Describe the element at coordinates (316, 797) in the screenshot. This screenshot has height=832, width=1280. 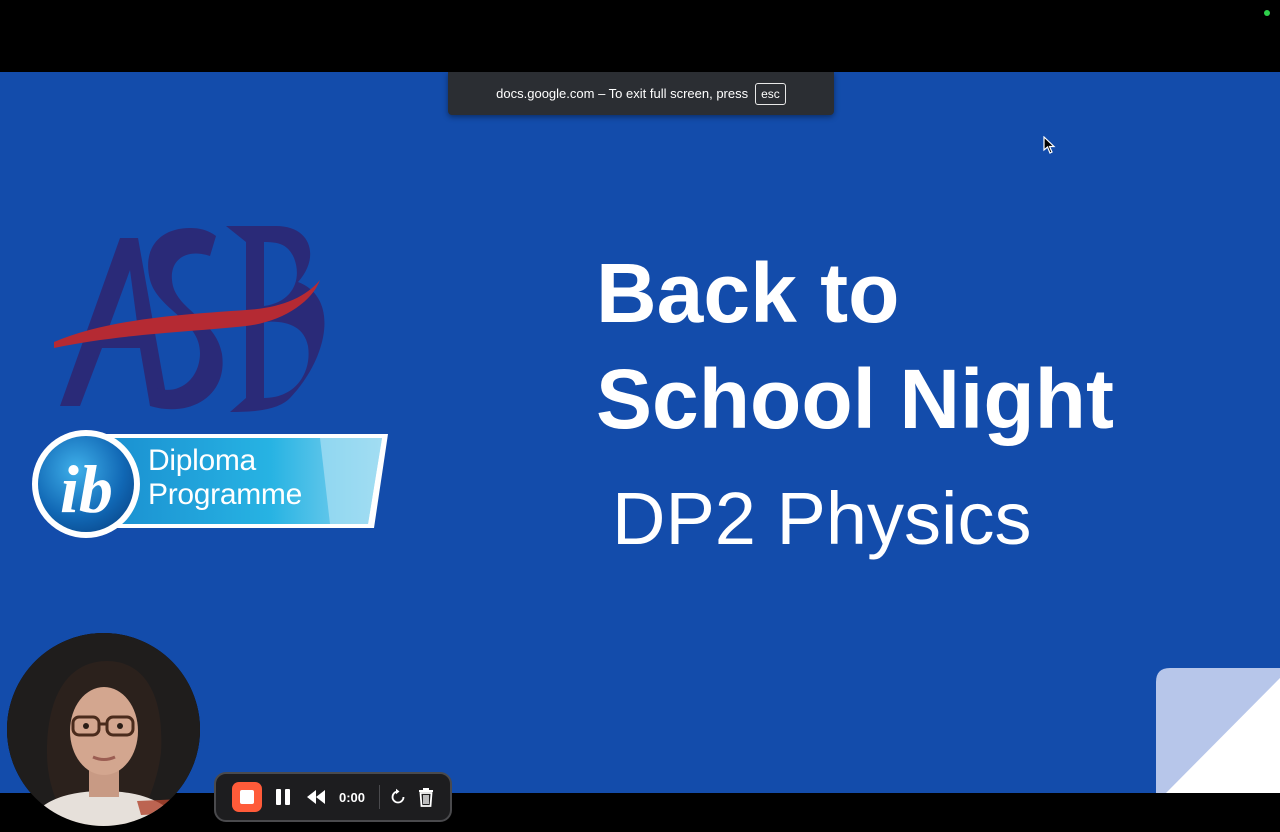
I see `rewind-icon` at that location.